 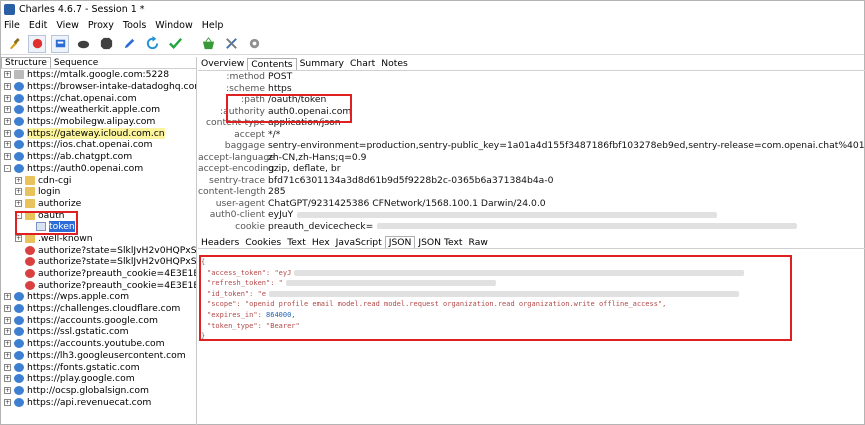 What do you see at coordinates (98, 133) in the screenshot?
I see `tree-row: + https://gateway.icloud.com.cn` at bounding box center [98, 133].